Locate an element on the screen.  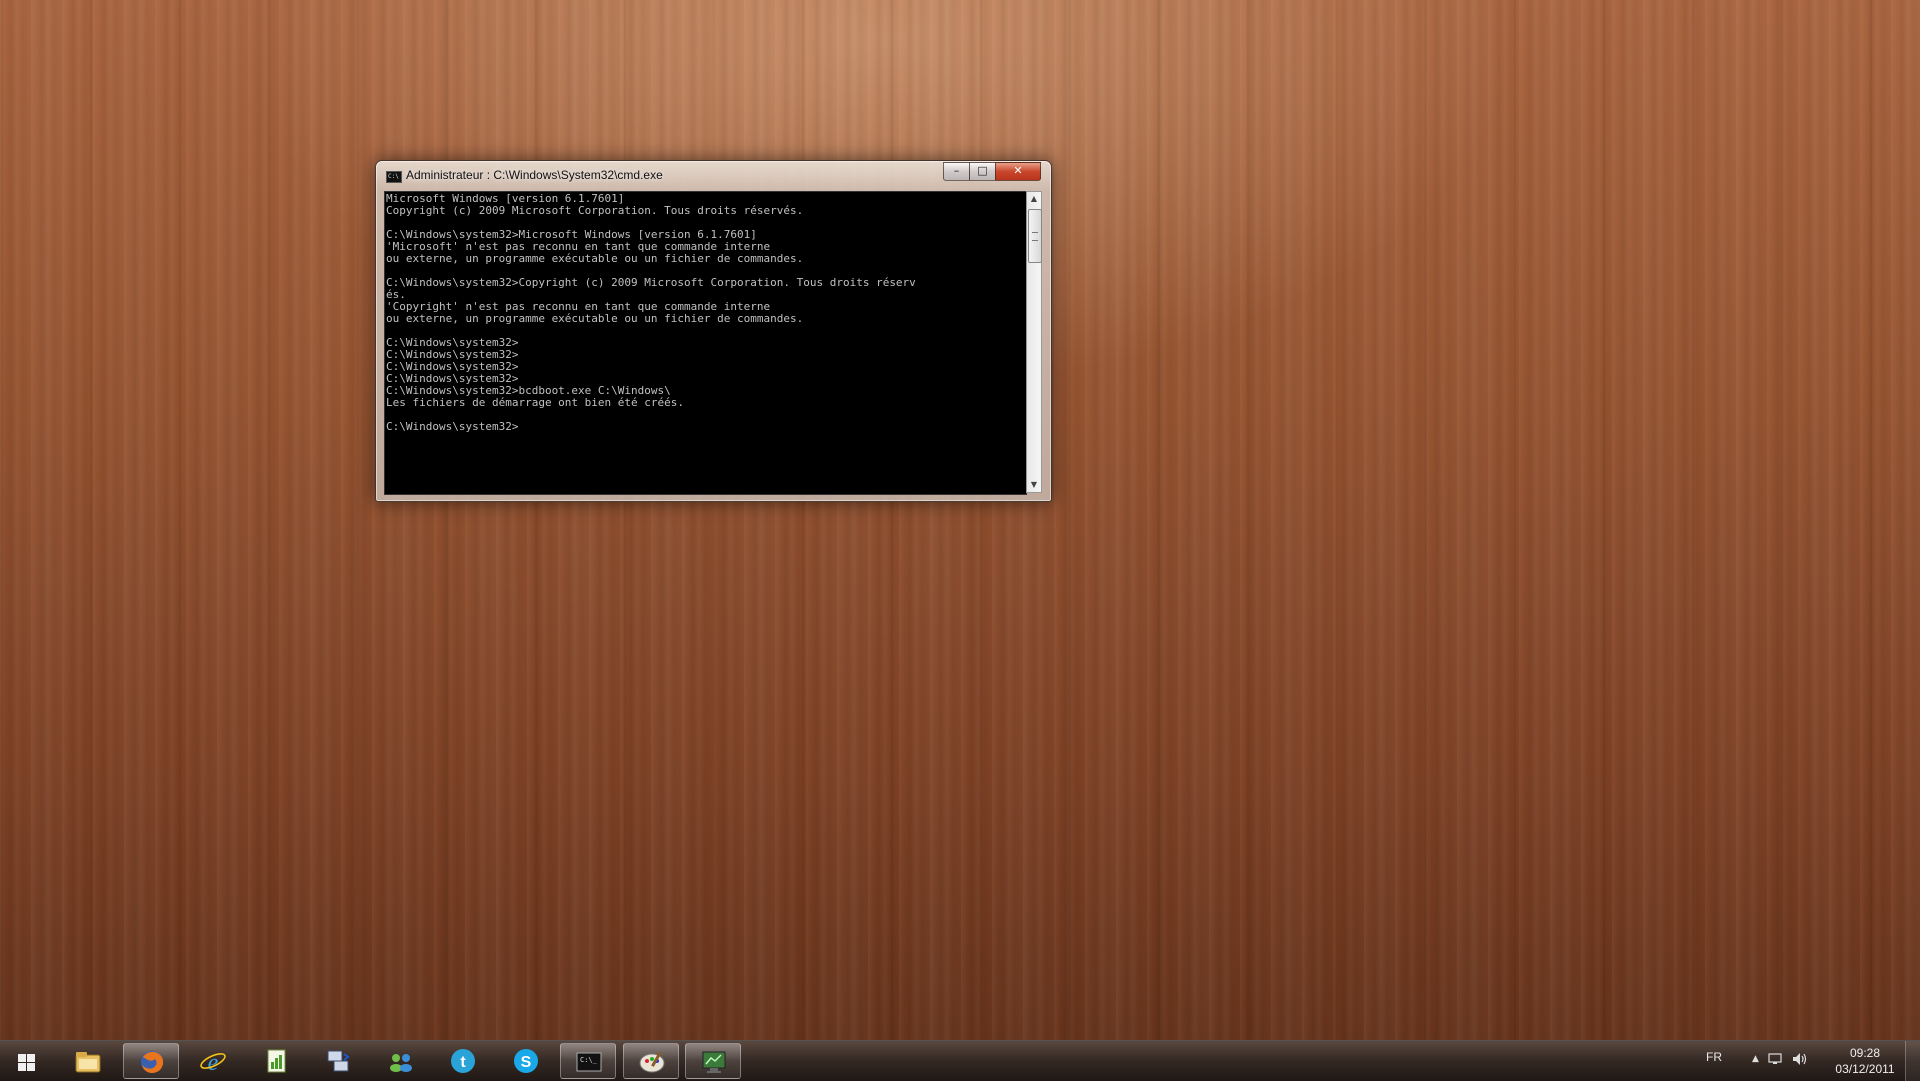
svg-text: C:\_ is located at coordinates (589, 1060).